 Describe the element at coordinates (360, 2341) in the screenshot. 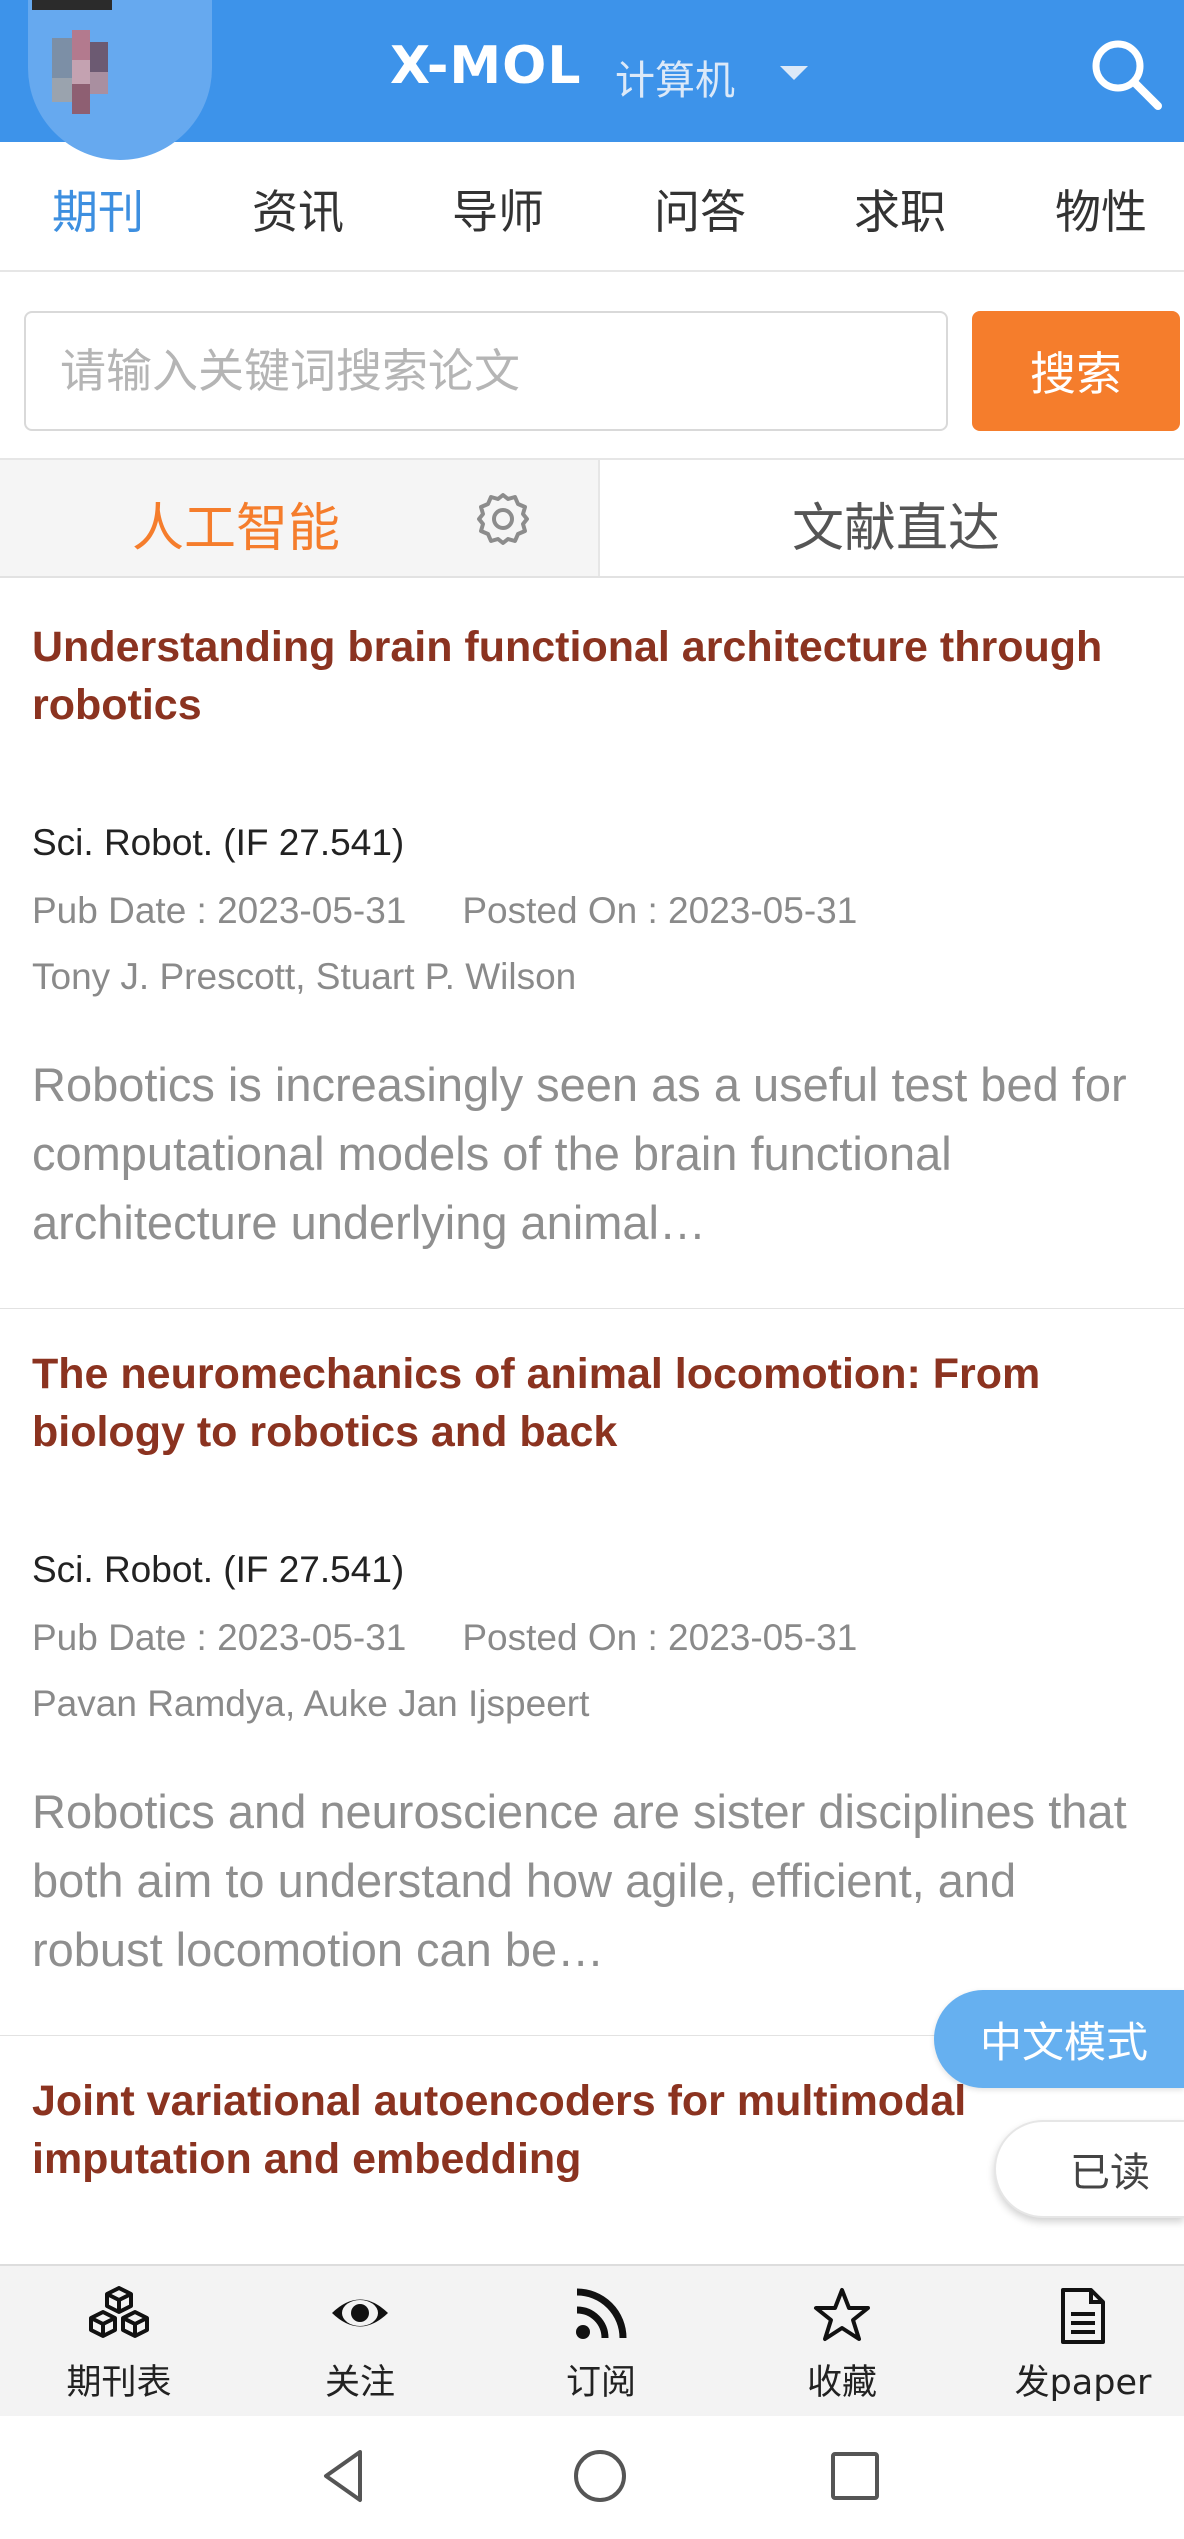

I see `tab-follow: 关注` at that location.